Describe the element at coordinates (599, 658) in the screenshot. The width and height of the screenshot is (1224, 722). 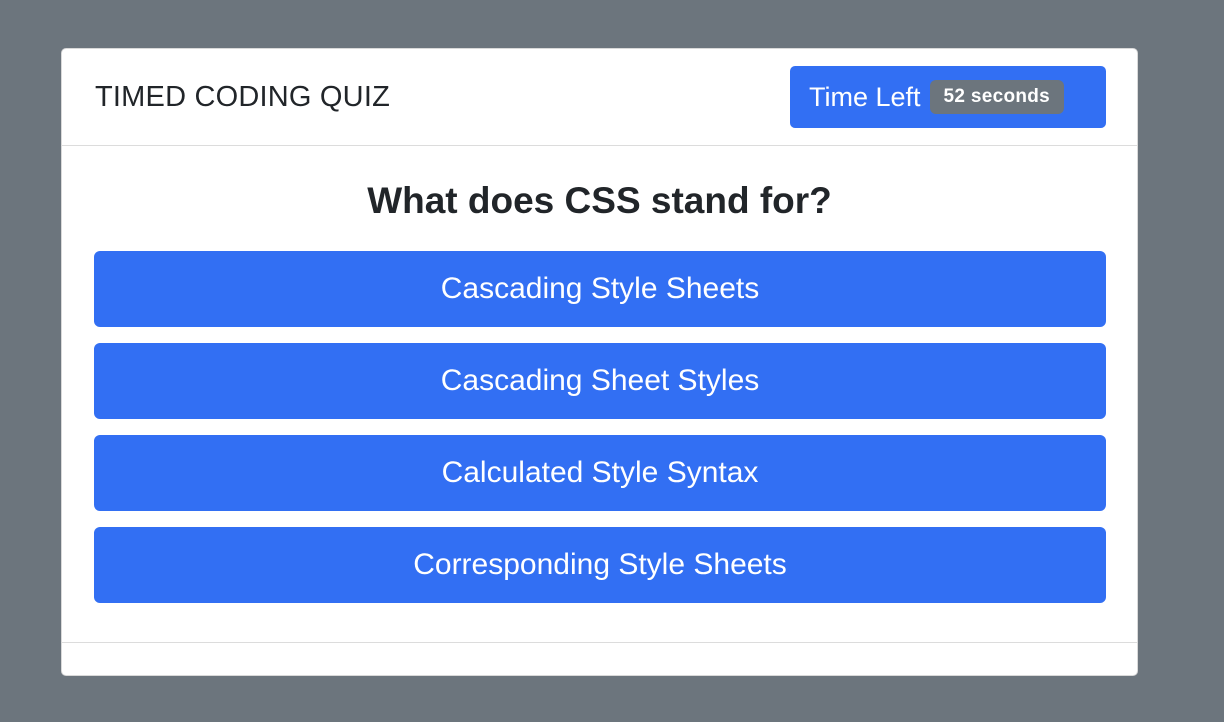
I see `card-footer` at that location.